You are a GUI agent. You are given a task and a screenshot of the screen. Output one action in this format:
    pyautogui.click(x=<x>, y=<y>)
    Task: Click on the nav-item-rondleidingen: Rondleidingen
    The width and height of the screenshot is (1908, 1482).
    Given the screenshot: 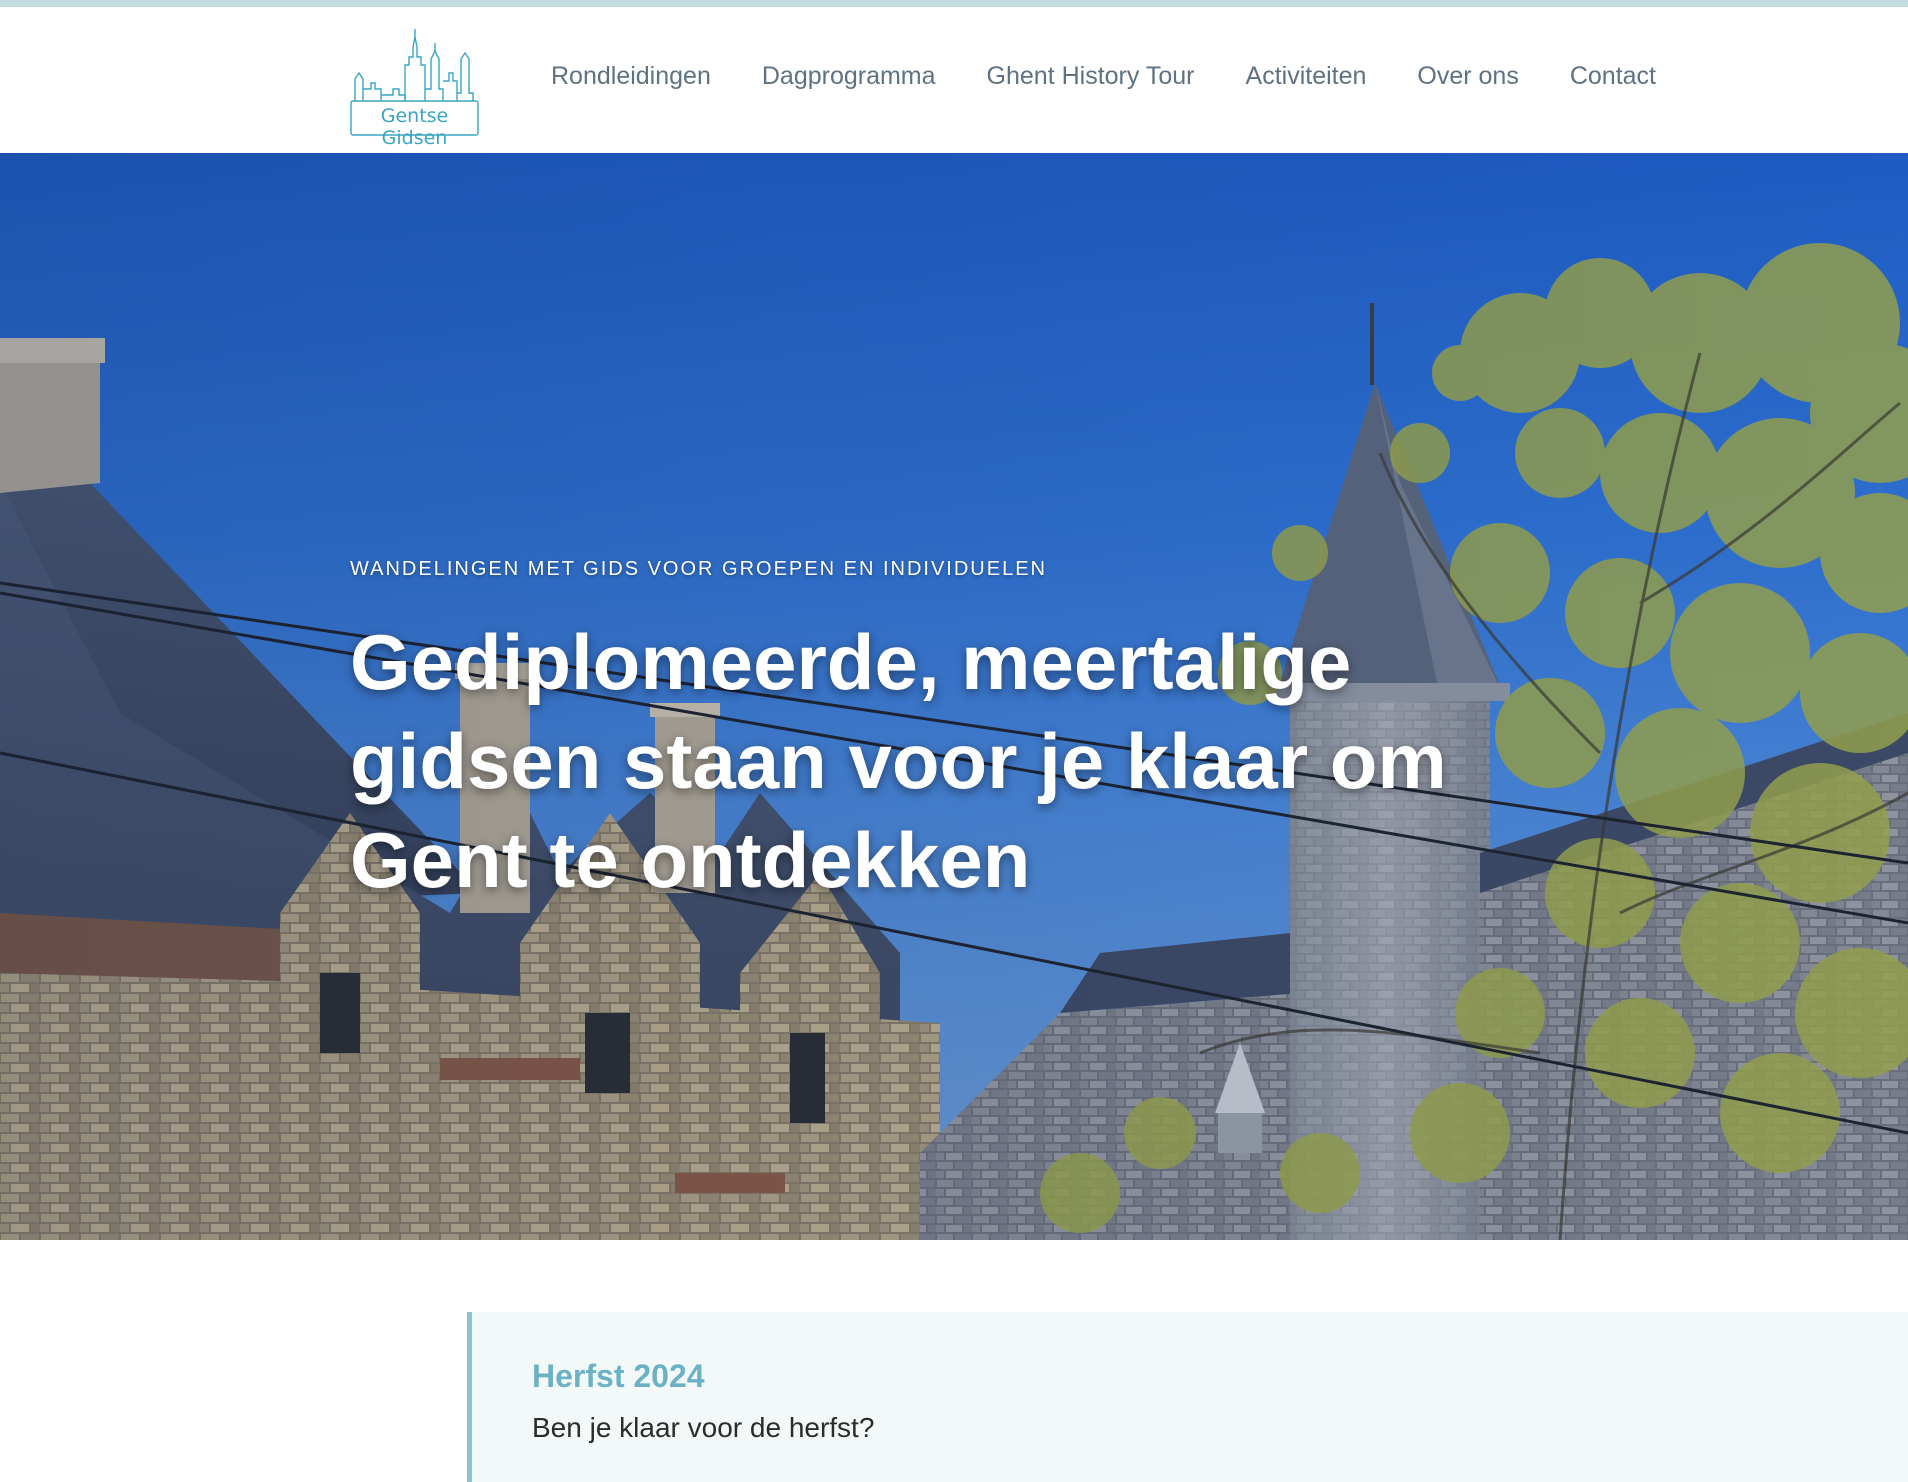 What is the action you would take?
    pyautogui.click(x=631, y=76)
    